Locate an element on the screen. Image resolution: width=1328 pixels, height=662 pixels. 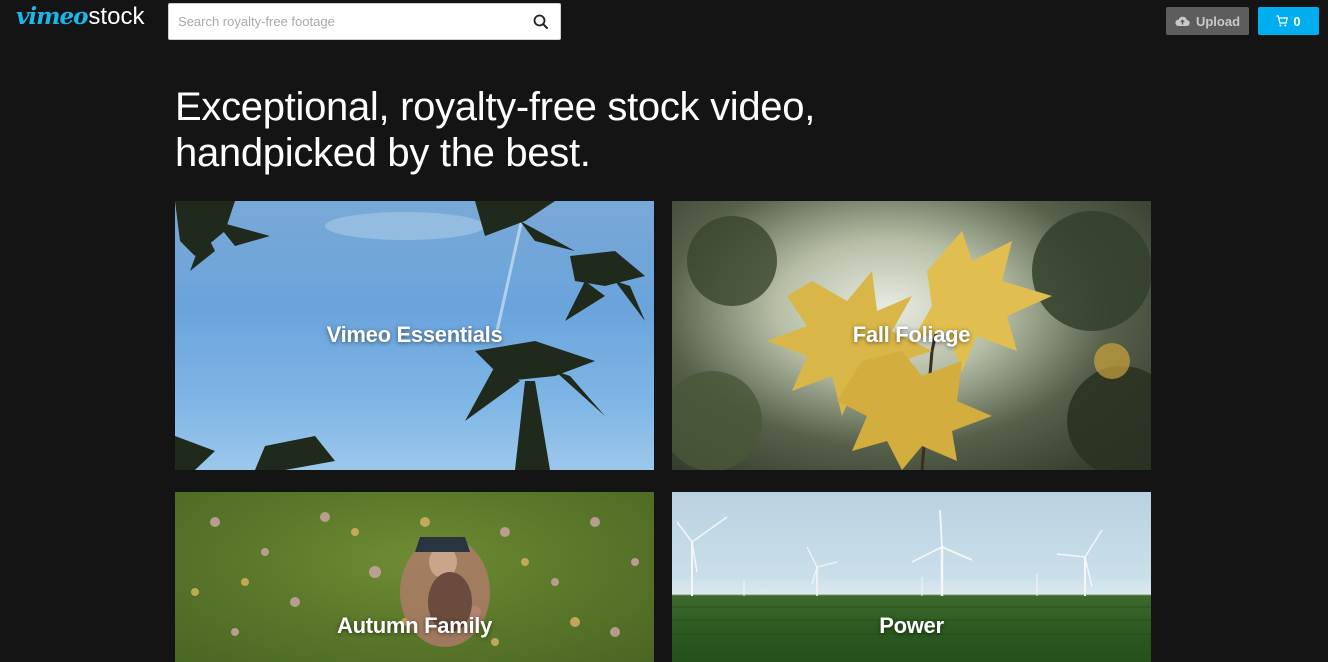
headline-line-2: handpicked by the best. is located at coordinates (383, 153).